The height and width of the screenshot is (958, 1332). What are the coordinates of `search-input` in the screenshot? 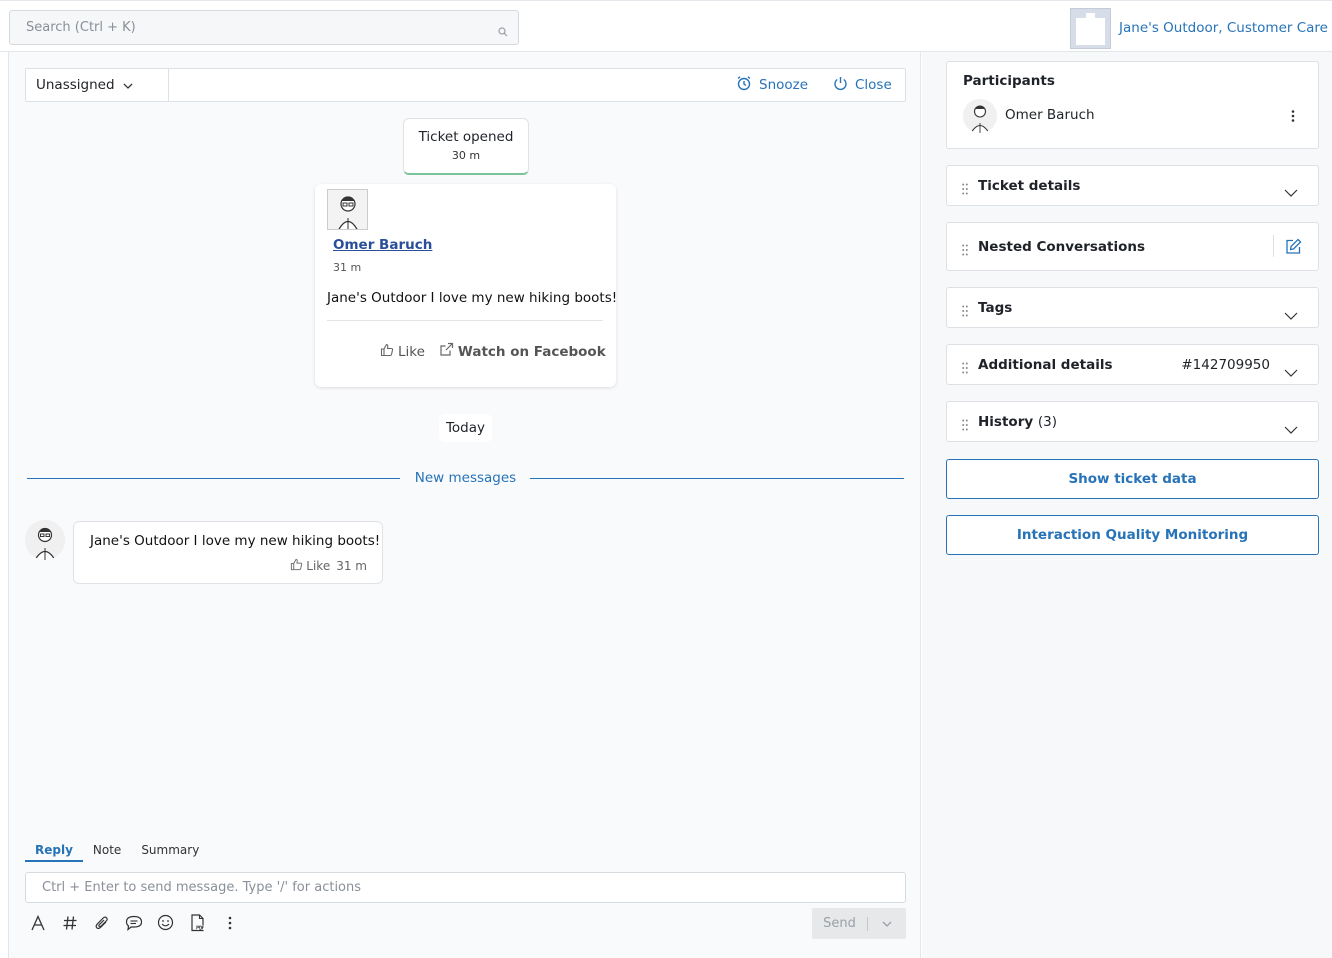 It's located at (245, 27).